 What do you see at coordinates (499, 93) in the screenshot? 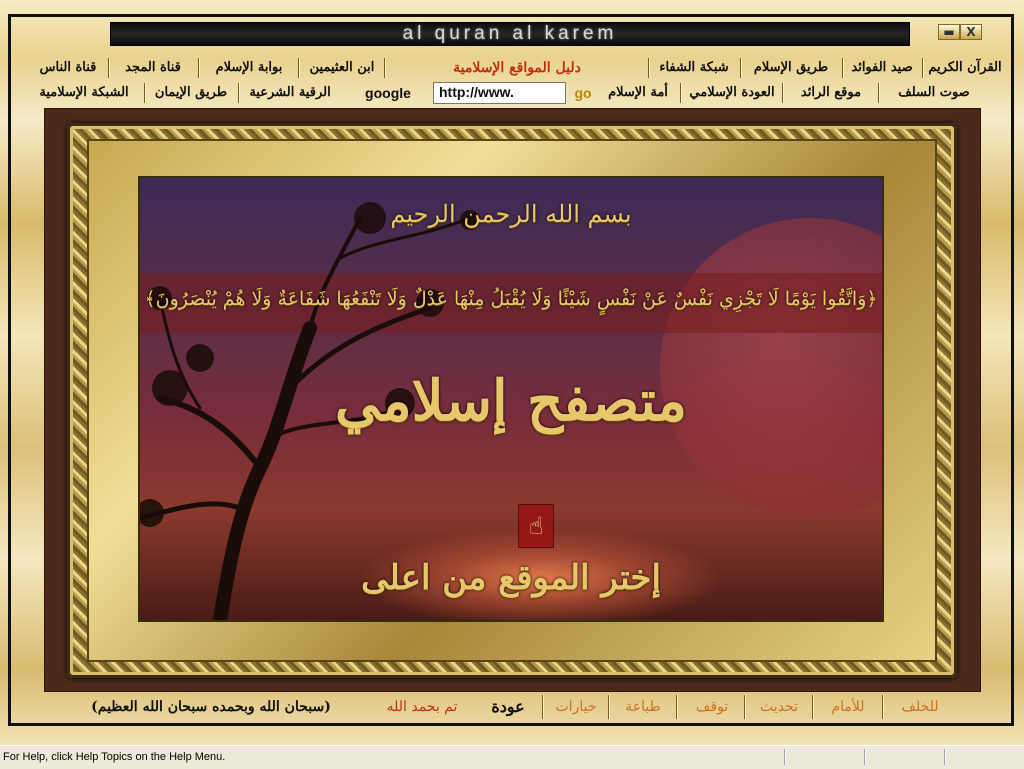
I see `url-input: http://www.` at bounding box center [499, 93].